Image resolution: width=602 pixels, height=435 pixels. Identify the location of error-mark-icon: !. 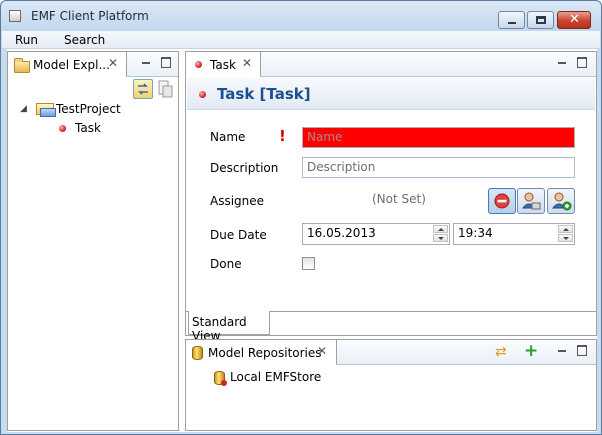
(282, 136).